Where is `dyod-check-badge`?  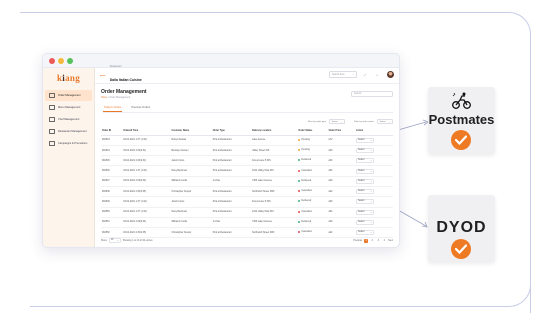 dyod-check-badge is located at coordinates (461, 249).